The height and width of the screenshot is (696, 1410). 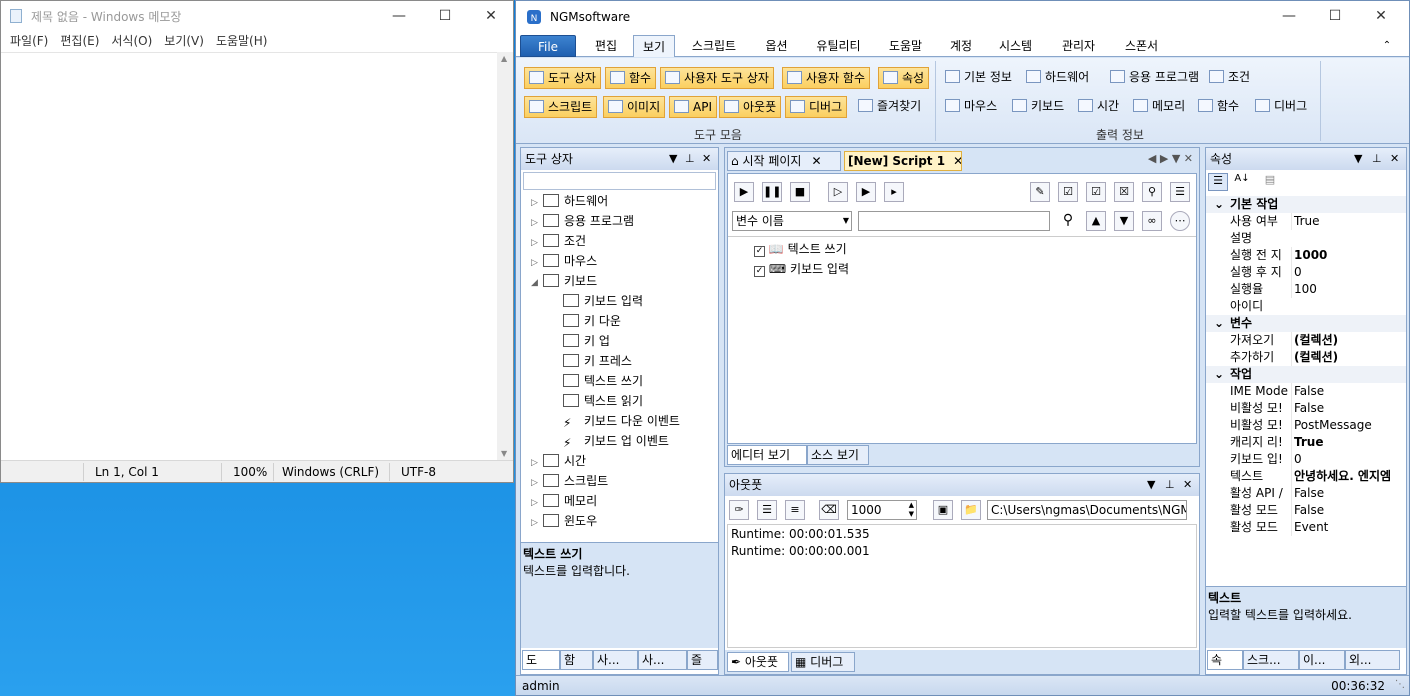 I want to click on tab-sponsor: 스폰서, so click(x=1141, y=46).